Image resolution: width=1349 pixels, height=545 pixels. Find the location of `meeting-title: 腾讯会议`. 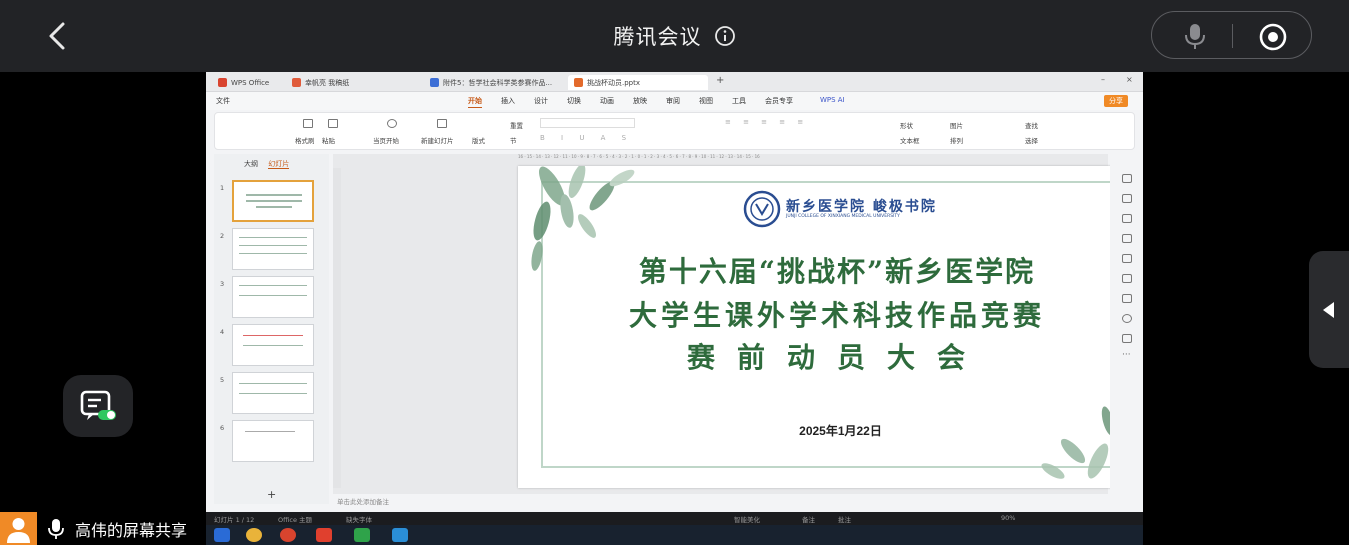

meeting-title: 腾讯会议 is located at coordinates (657, 37).